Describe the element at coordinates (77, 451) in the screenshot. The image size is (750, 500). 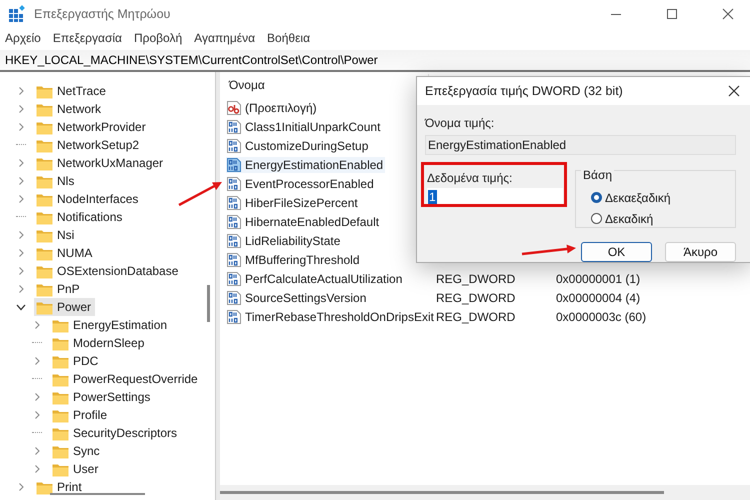
I see `tree-item: Sync` at that location.